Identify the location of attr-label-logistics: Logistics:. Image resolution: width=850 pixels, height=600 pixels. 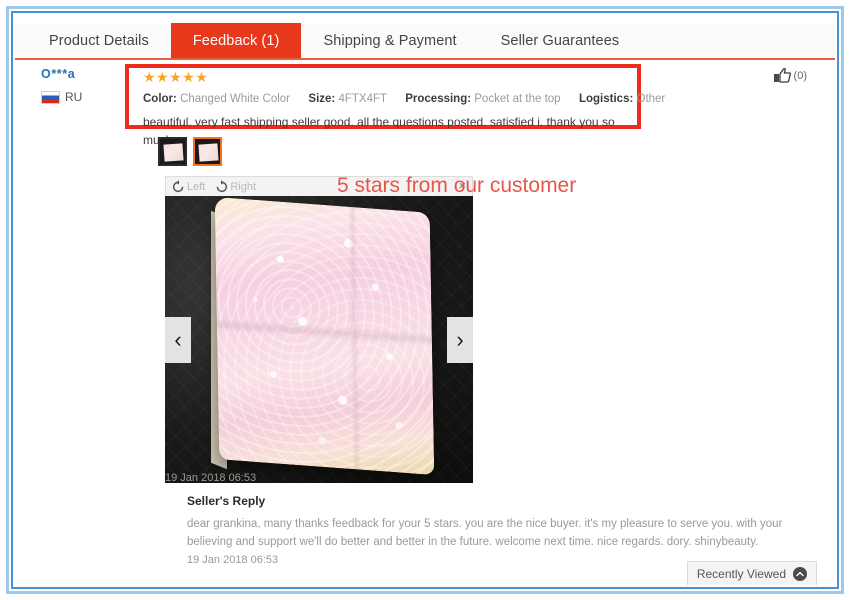
(606, 99).